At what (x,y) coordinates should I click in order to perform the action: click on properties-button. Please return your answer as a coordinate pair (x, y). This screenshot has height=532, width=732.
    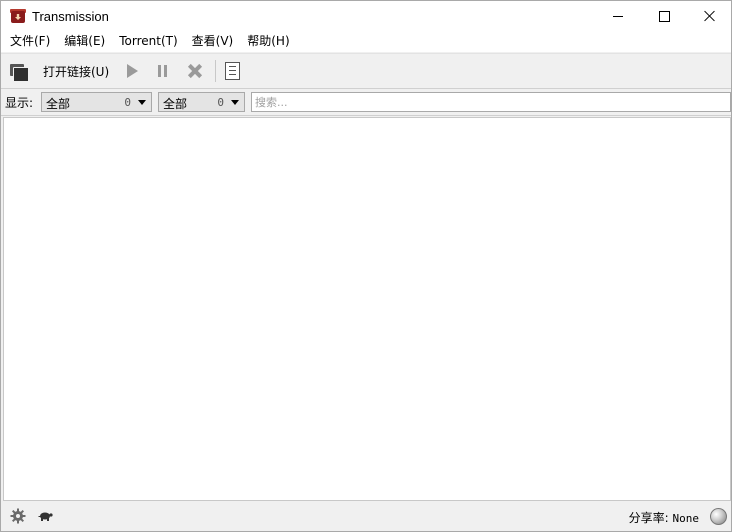
    Looking at the image, I should click on (232, 71).